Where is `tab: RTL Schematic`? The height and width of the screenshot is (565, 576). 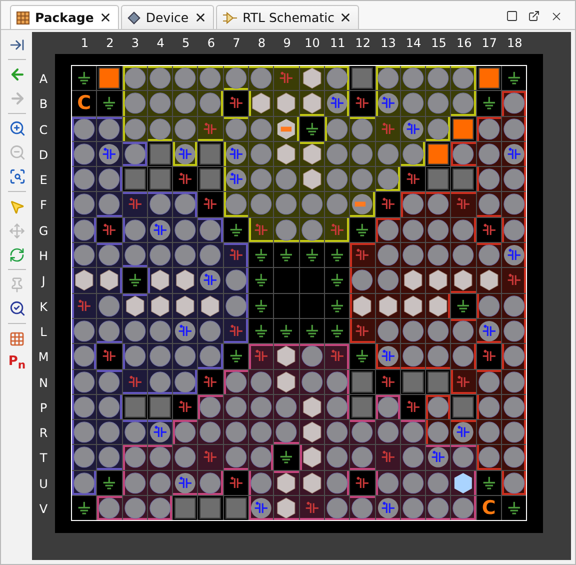
tab: RTL Schematic is located at coordinates (288, 17).